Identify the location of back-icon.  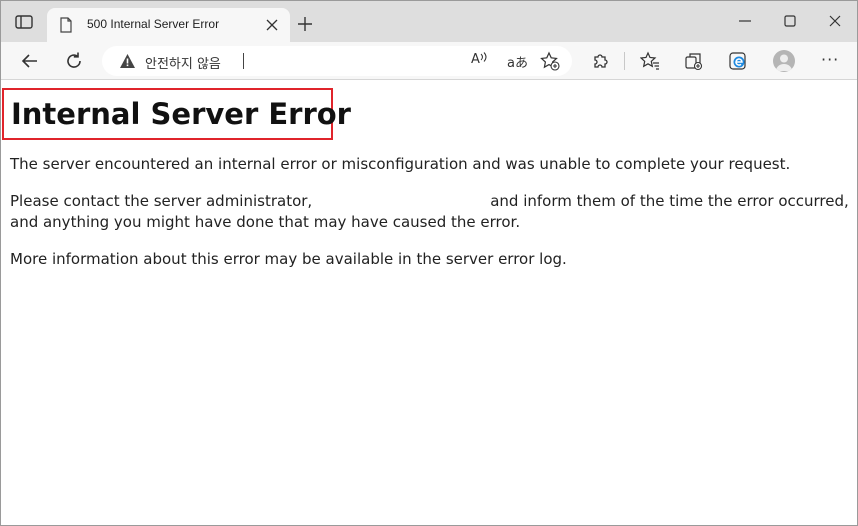
(30, 61).